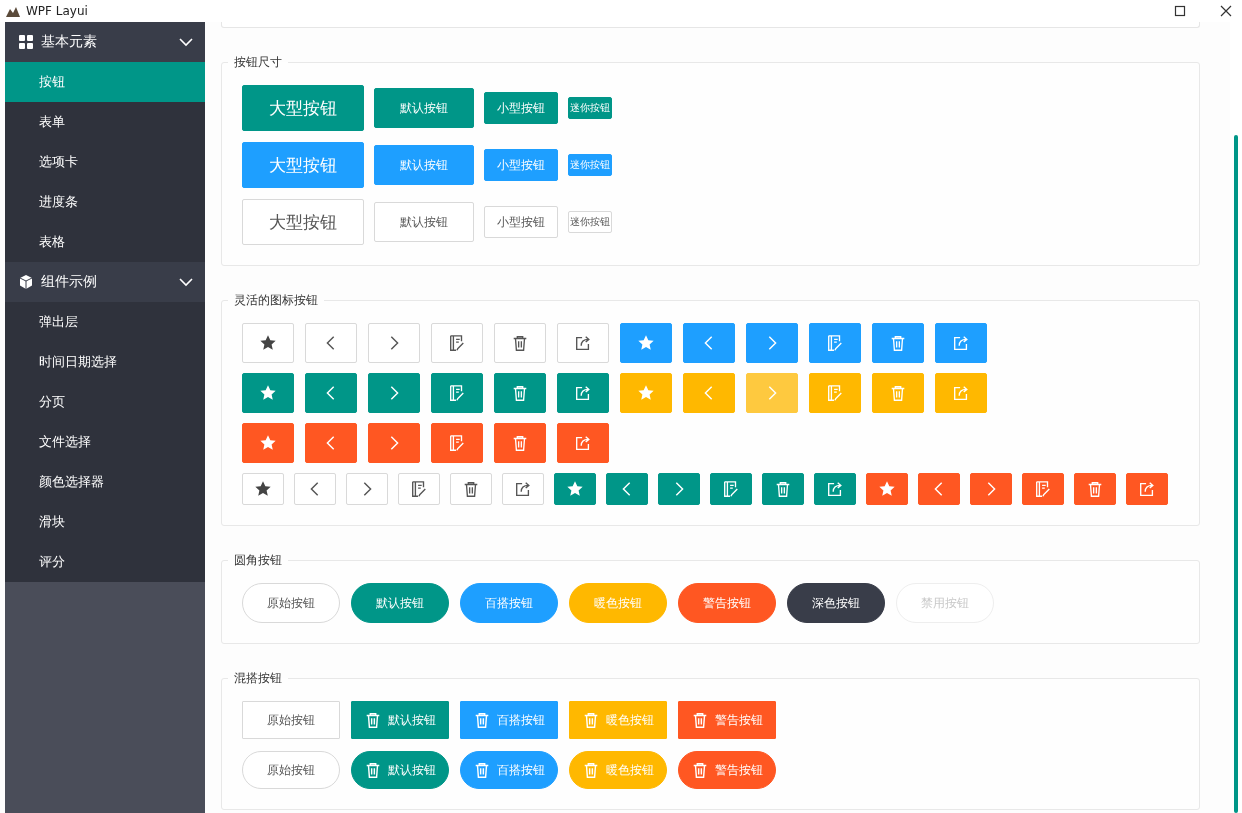  Describe the element at coordinates (105, 282) in the screenshot. I see `menu-group-header: 组件示例` at that location.